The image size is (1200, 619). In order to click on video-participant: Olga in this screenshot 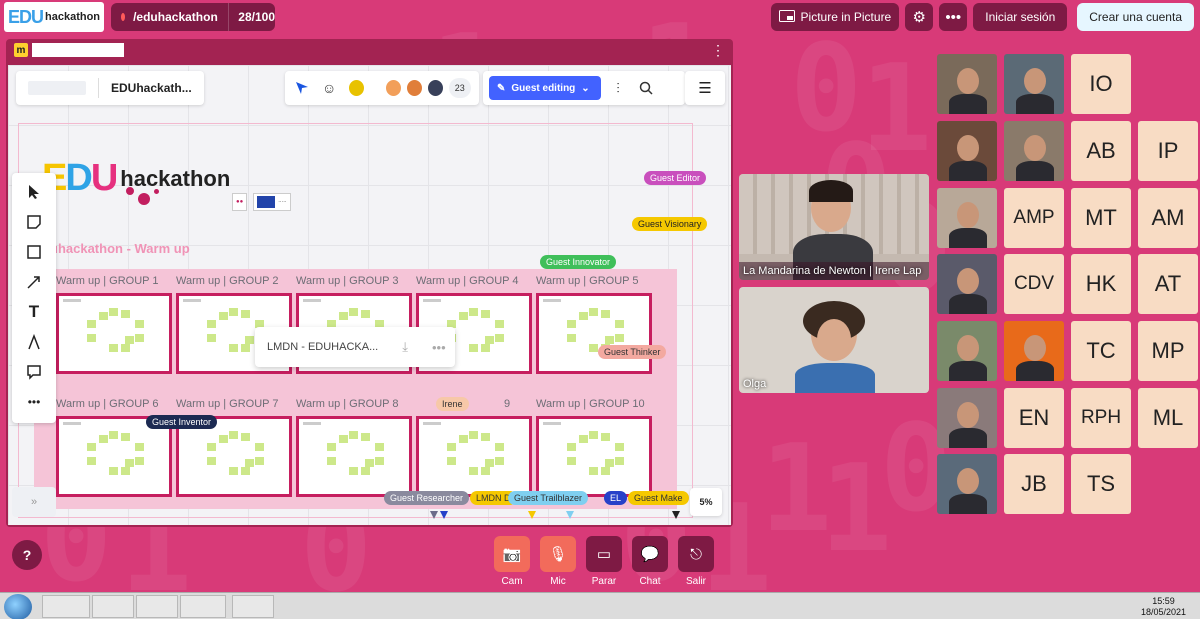, I will do `click(834, 340)`.